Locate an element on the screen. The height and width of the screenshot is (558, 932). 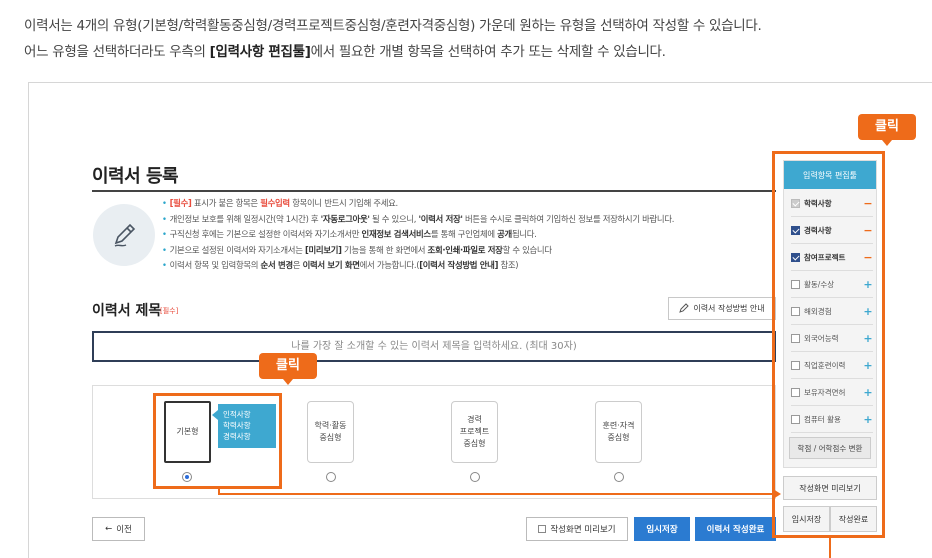
preview-button: 작성화면 미리보기 is located at coordinates (577, 529).